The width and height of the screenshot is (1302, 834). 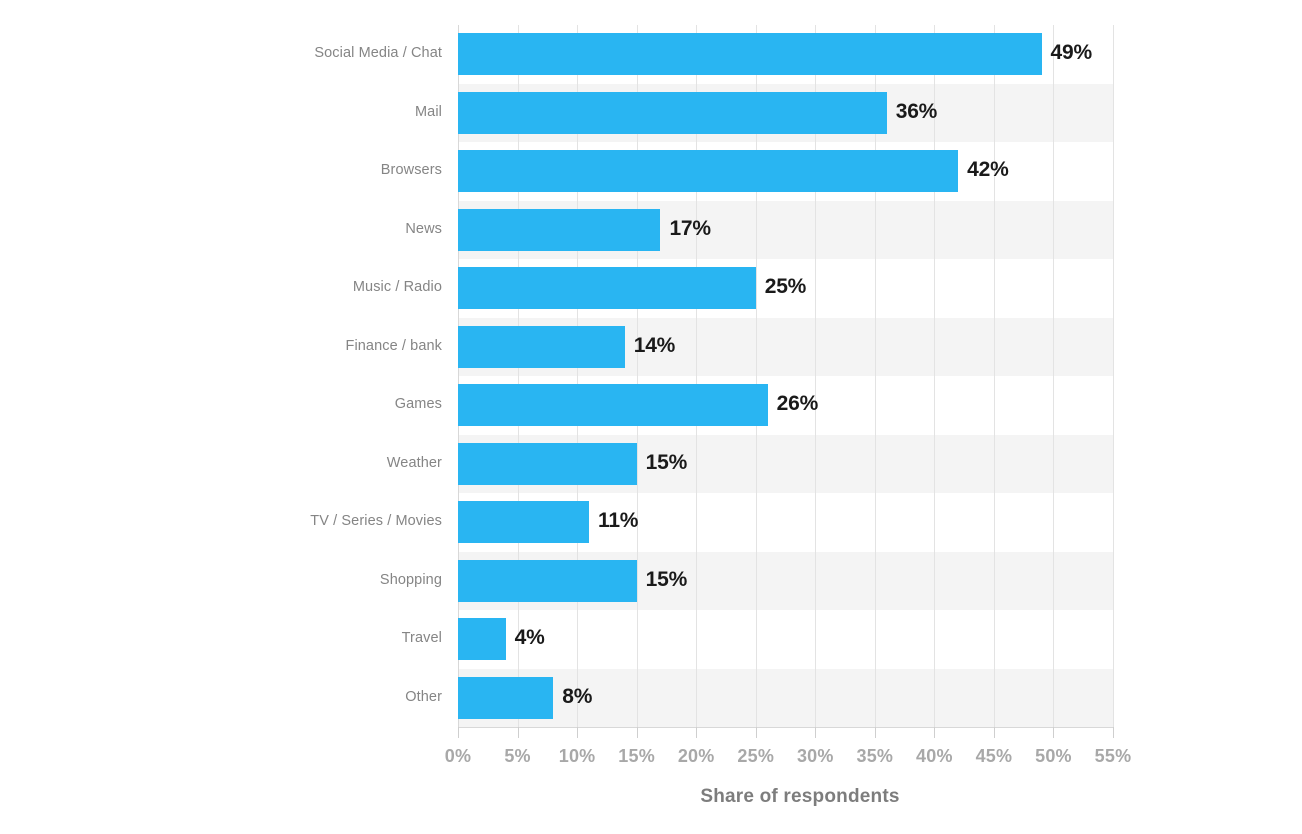 What do you see at coordinates (988, 170) in the screenshot?
I see `bar-value-label: 42%` at bounding box center [988, 170].